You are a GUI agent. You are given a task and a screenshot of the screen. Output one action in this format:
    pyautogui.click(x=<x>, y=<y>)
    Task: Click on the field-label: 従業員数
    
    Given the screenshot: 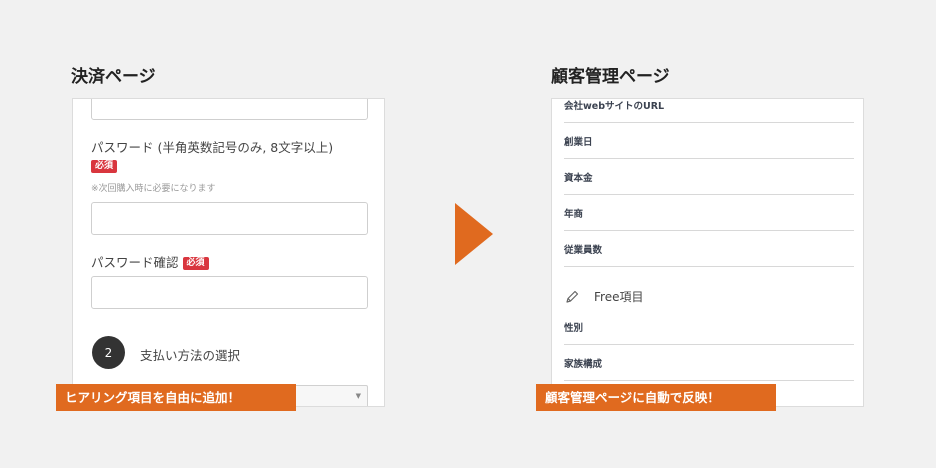 What is the action you would take?
    pyautogui.click(x=583, y=250)
    